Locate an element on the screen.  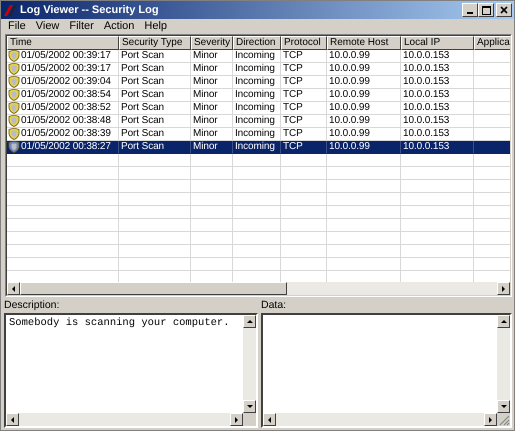
menu-item: Filter is located at coordinates (81, 26).